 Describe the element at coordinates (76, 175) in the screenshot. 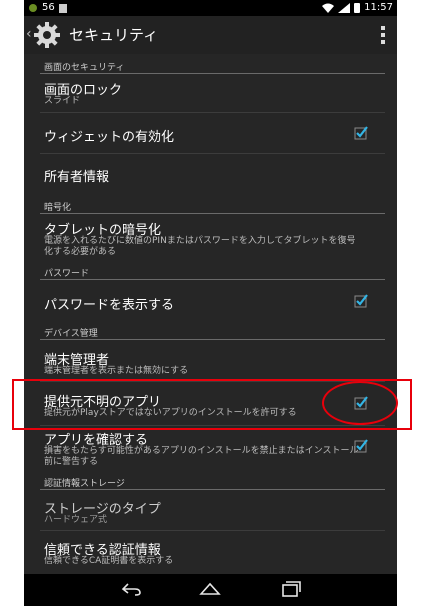

I see `owner-info-title: 所有者情報` at that location.